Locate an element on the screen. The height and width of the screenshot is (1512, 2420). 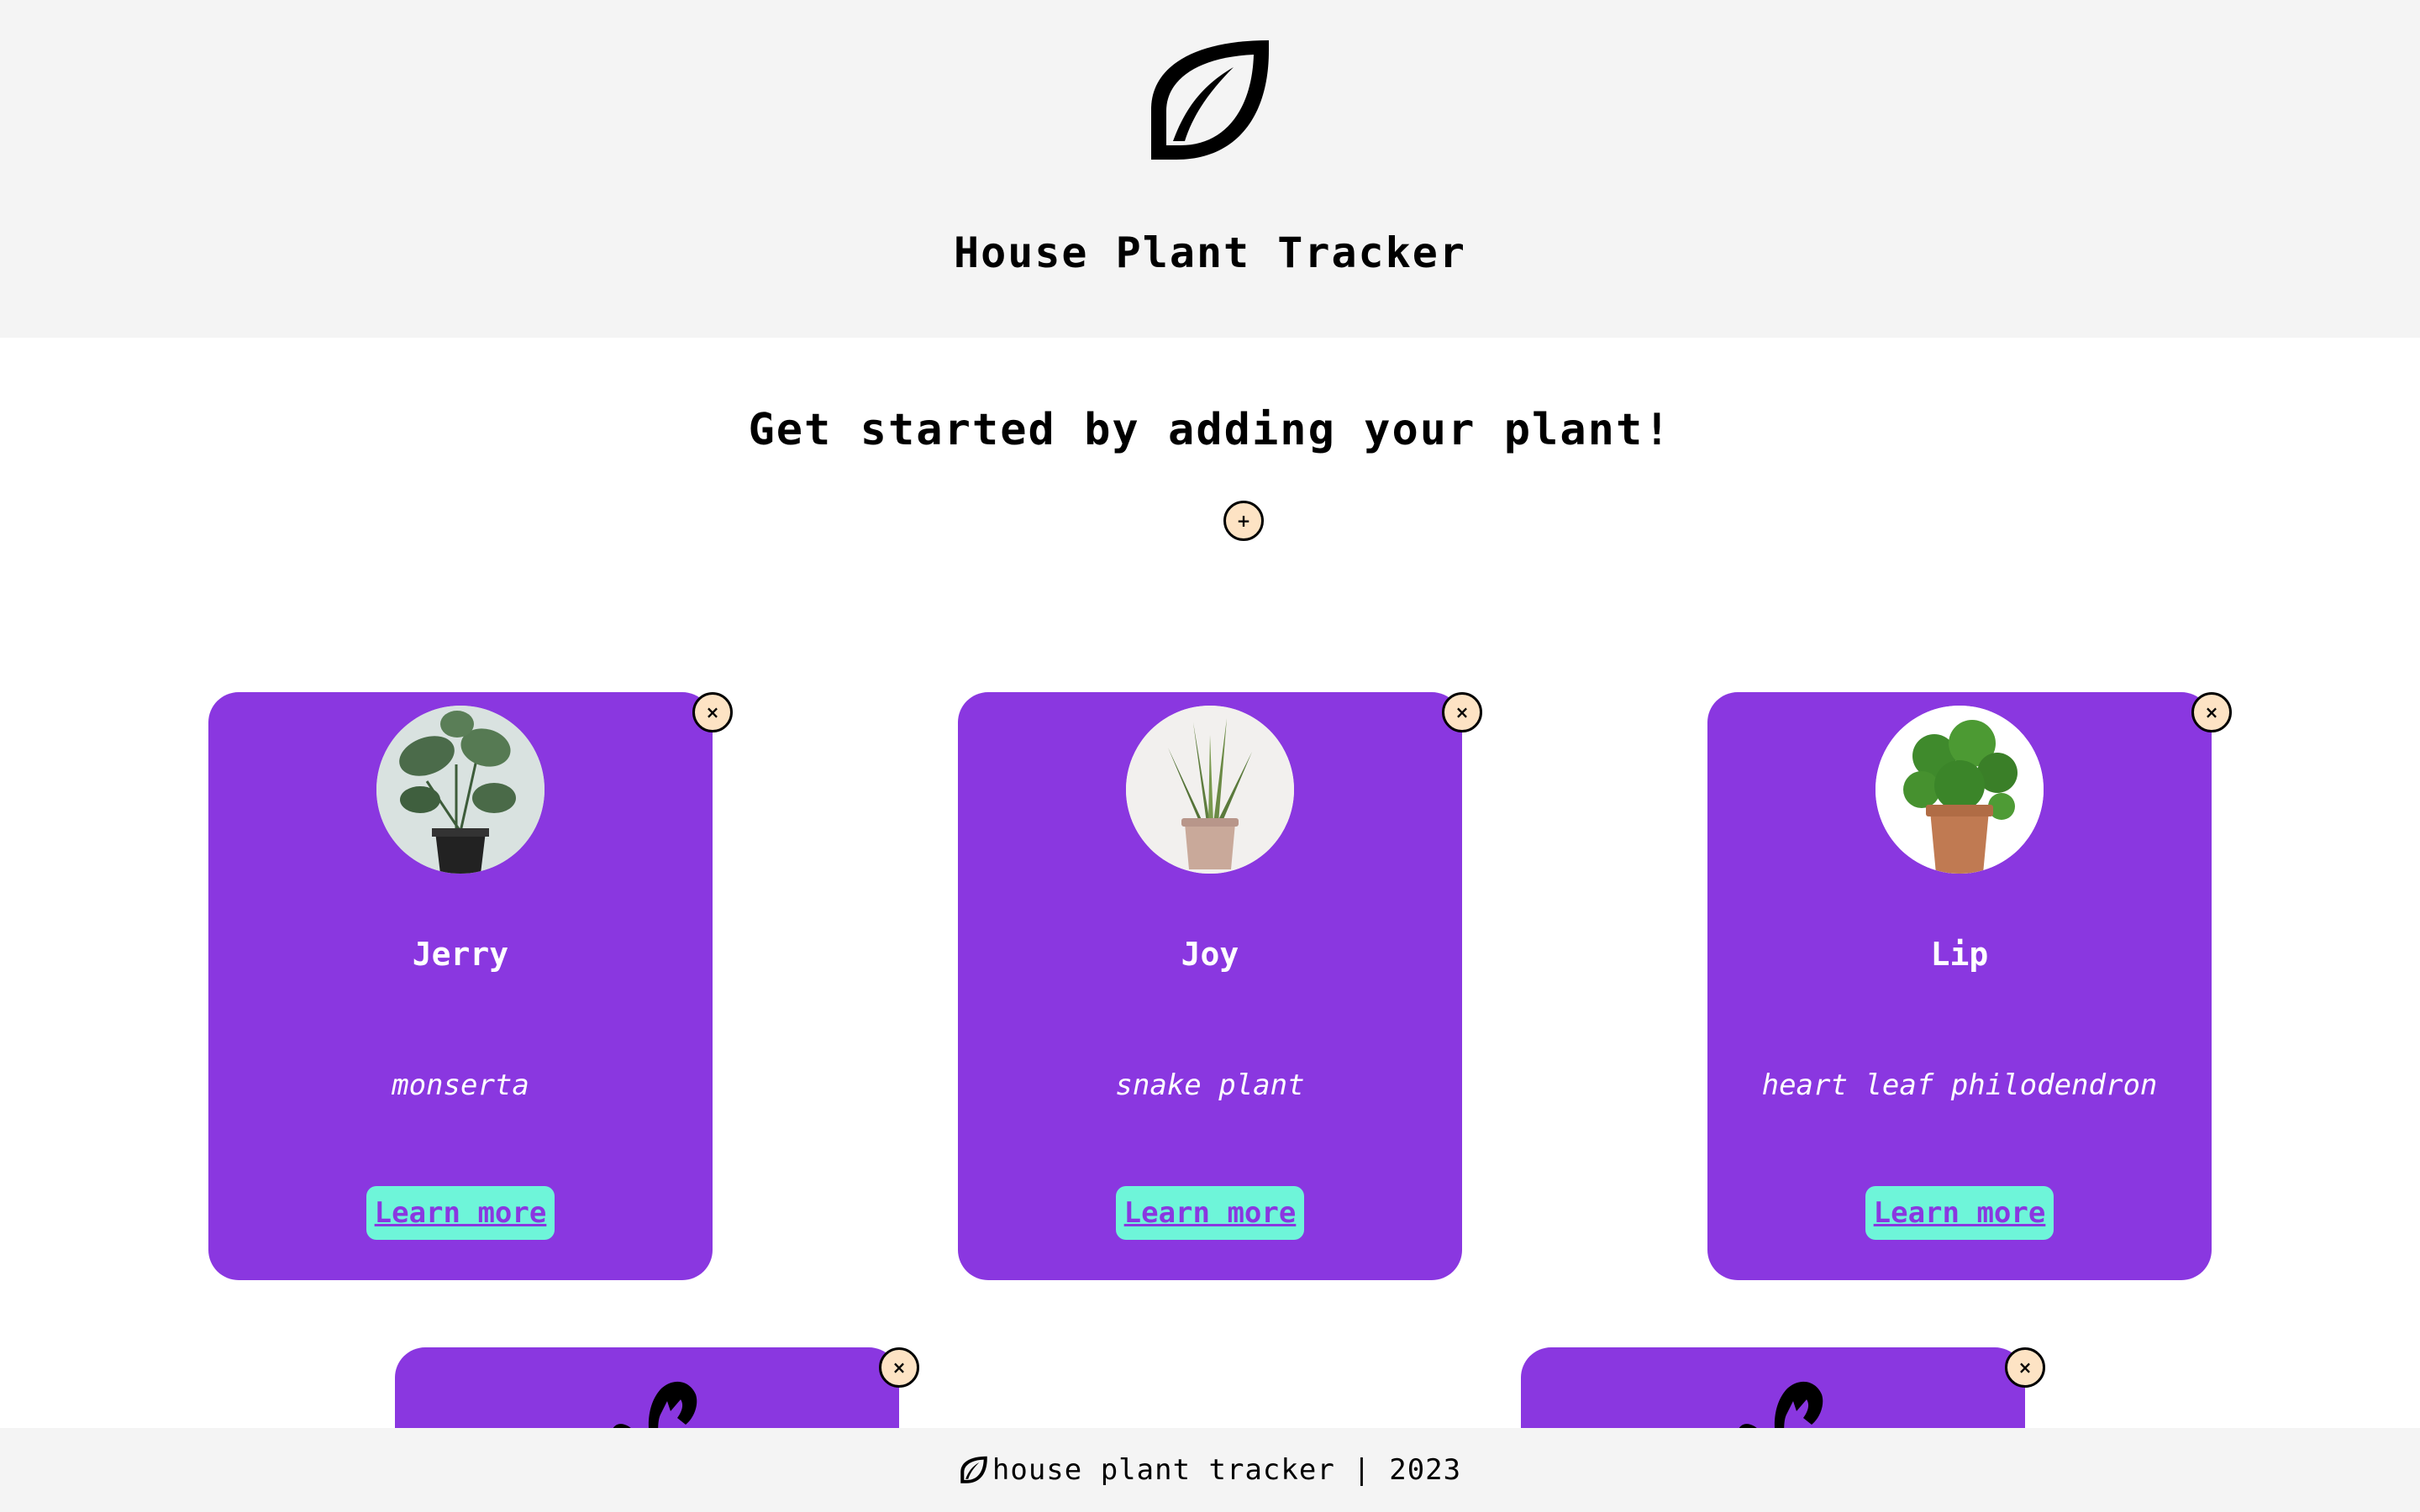
add-plant-button: + is located at coordinates (1243, 521).